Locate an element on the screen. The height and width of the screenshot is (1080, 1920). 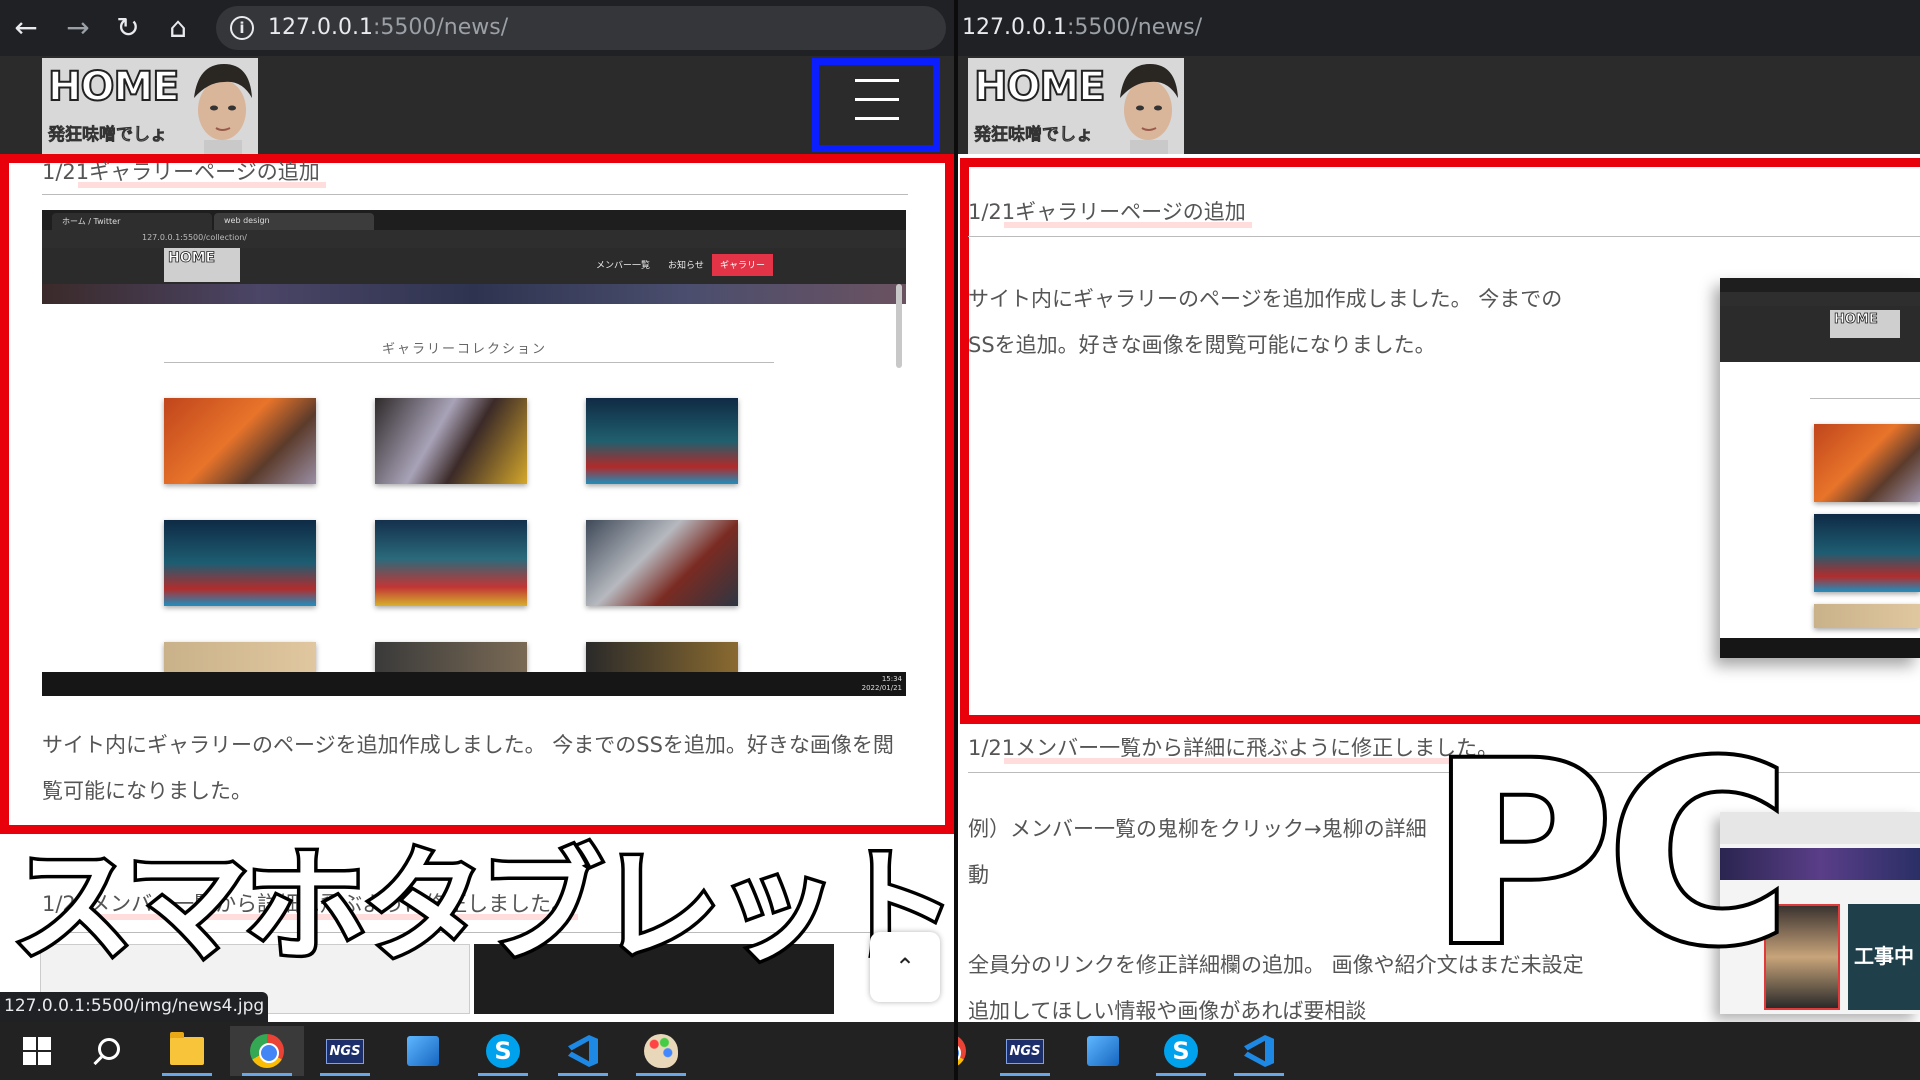
url-path: :5500/news/ is located at coordinates (440, 27).